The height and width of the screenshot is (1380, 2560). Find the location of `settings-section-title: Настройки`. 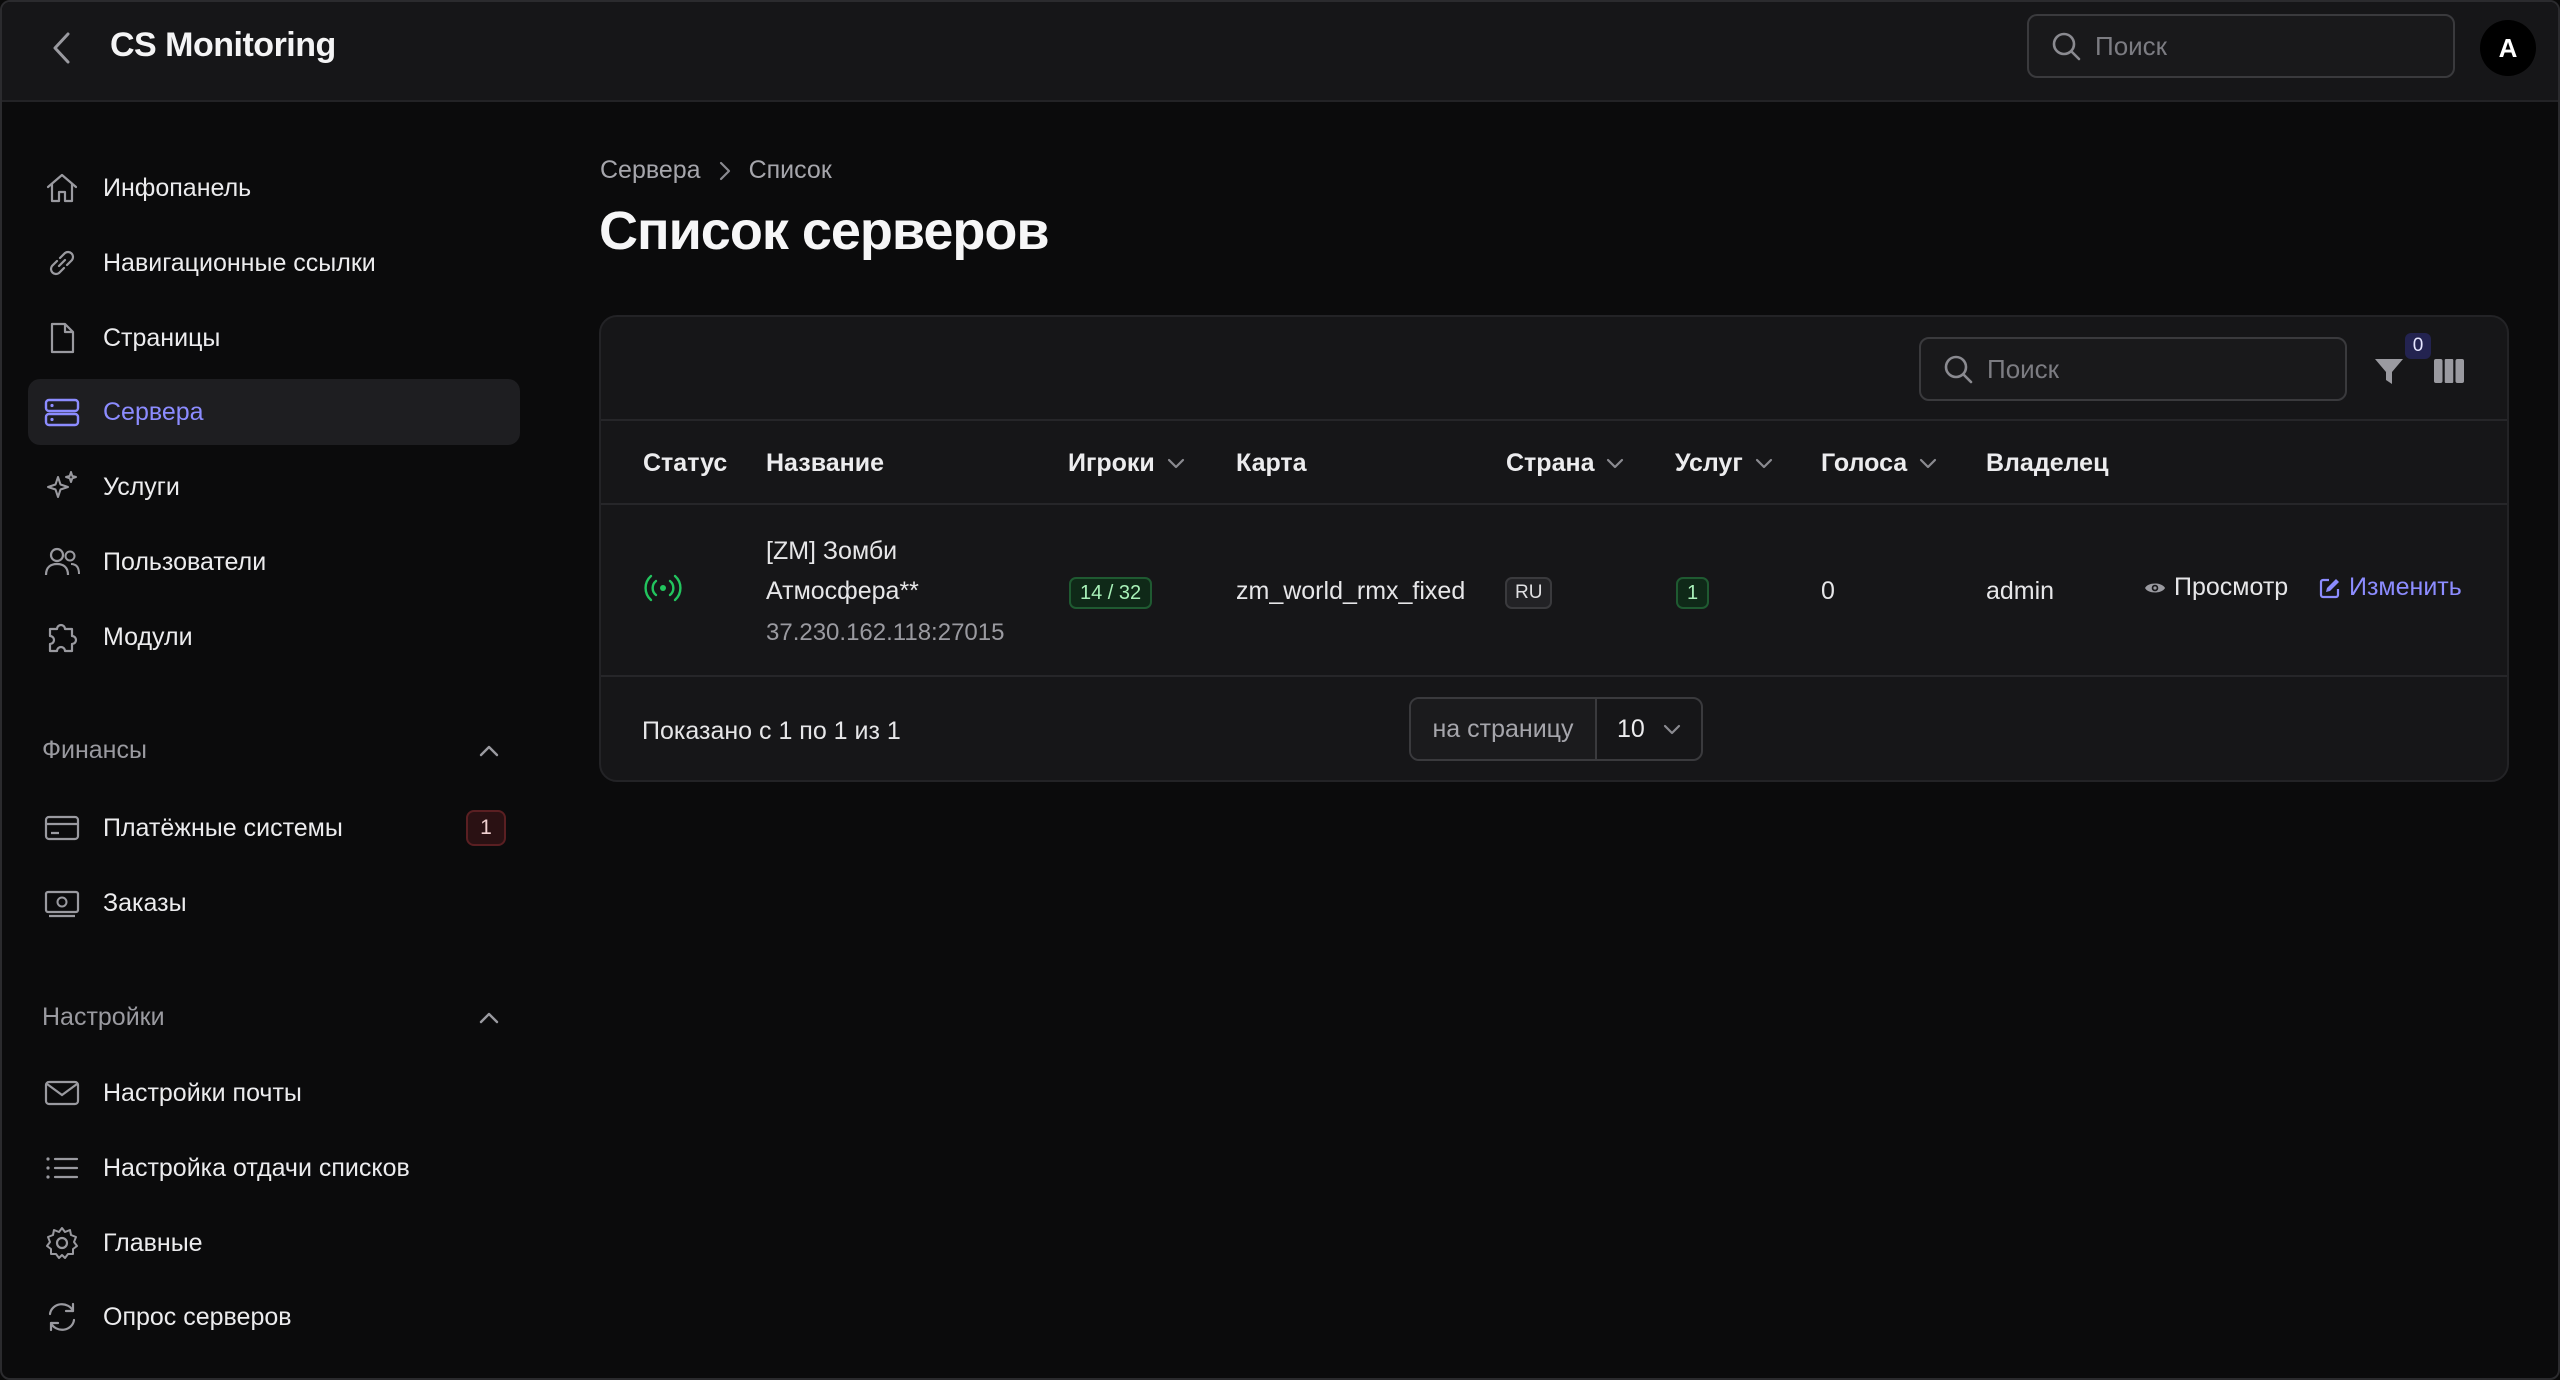

settings-section-title: Настройки is located at coordinates (103, 1017).